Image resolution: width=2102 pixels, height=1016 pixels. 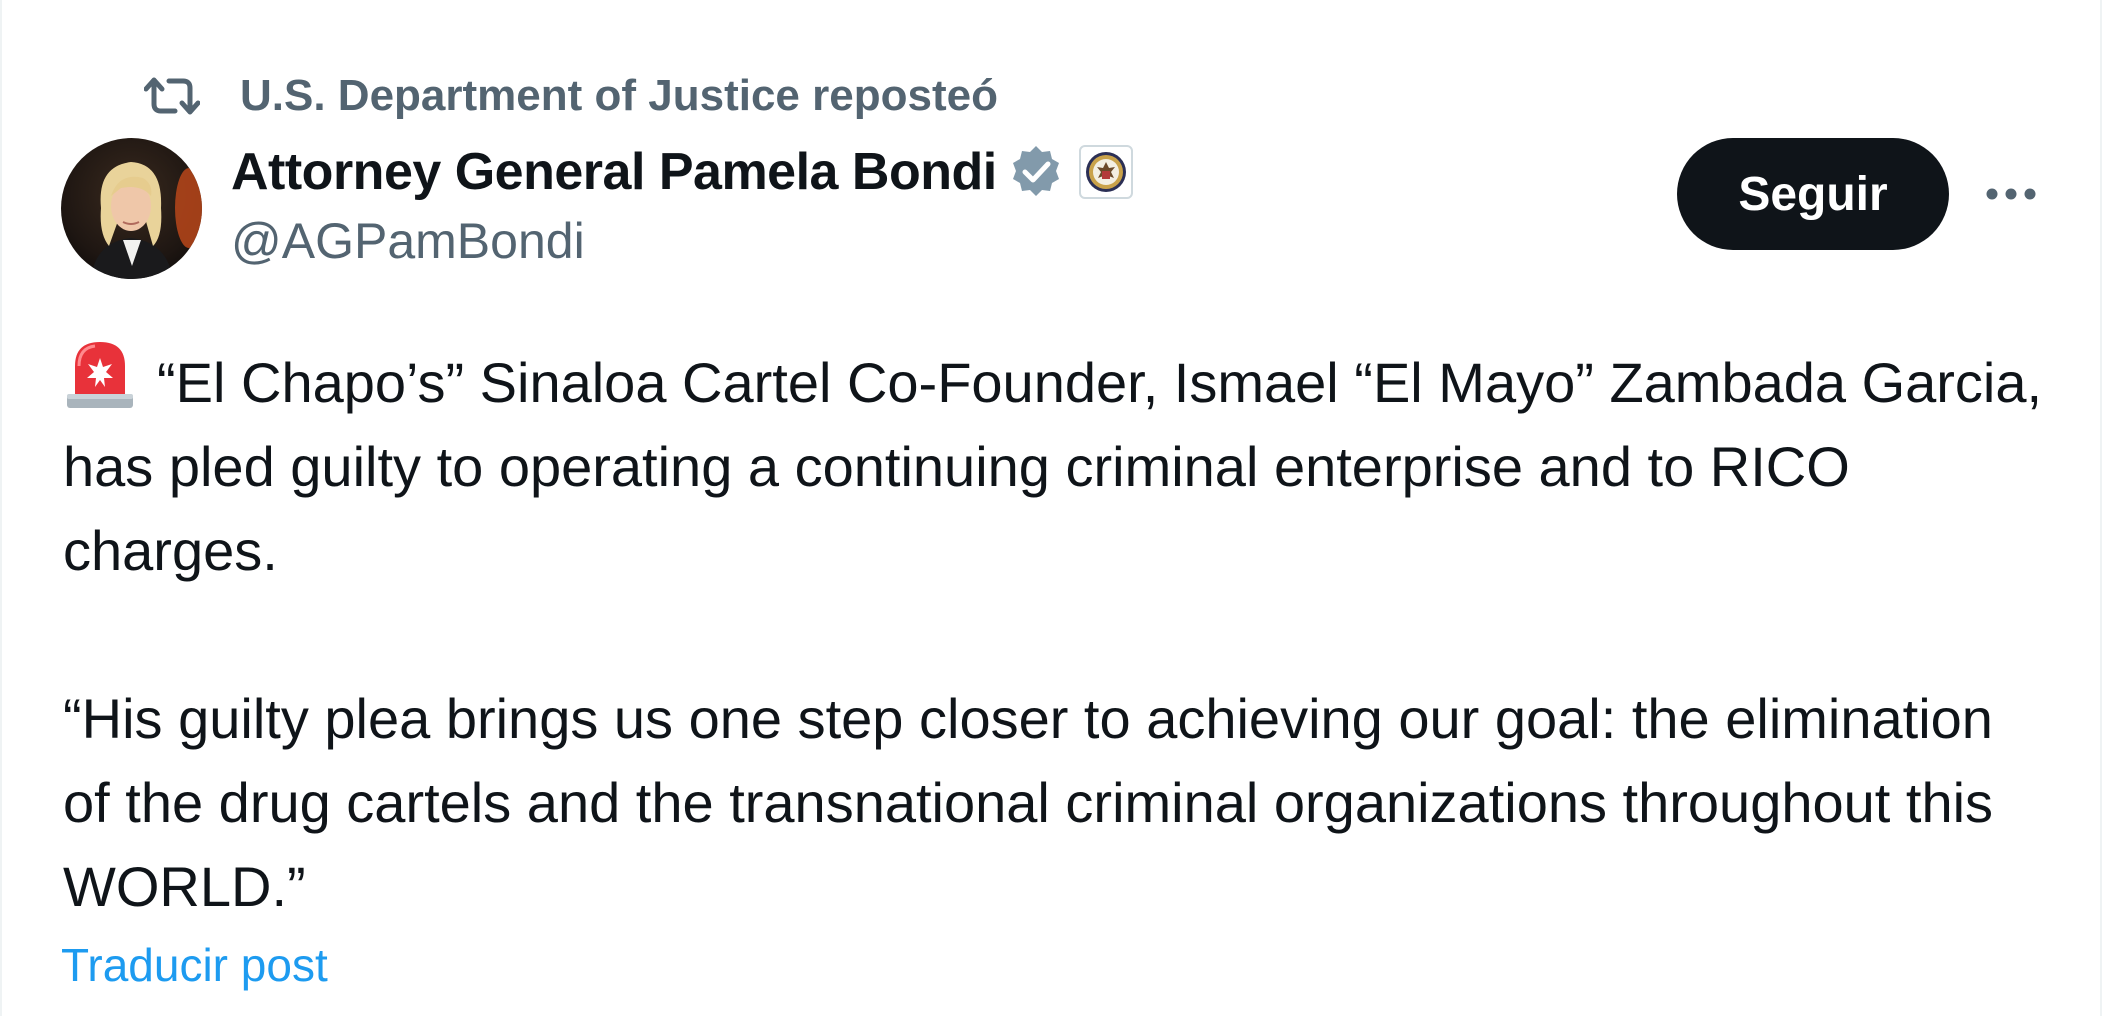 I want to click on author-handle: @AGPamBondi, so click(x=408, y=241).